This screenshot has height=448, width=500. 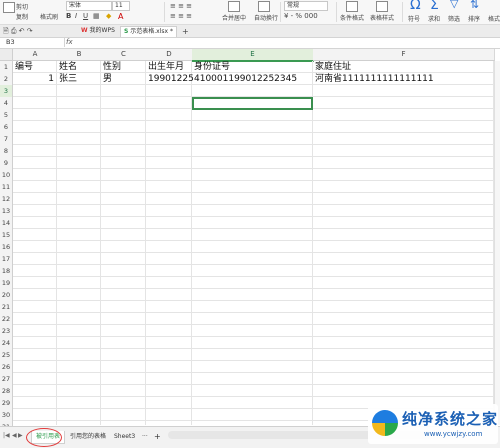 What do you see at coordinates (20, 435) in the screenshot?
I see `next-sheet-icon: ▶` at bounding box center [20, 435].